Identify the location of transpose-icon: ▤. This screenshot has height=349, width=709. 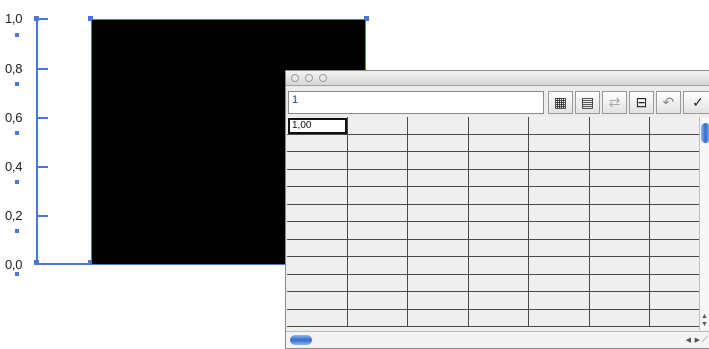
(587, 102).